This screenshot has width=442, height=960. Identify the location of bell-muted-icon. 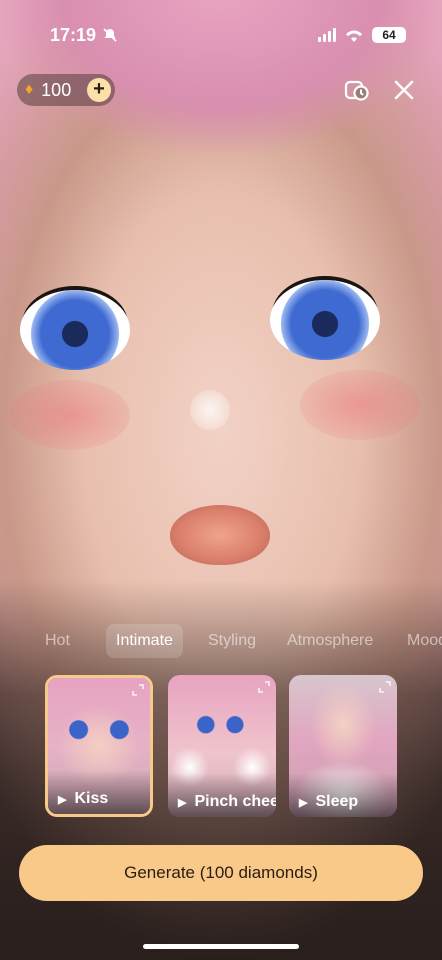
(110, 35).